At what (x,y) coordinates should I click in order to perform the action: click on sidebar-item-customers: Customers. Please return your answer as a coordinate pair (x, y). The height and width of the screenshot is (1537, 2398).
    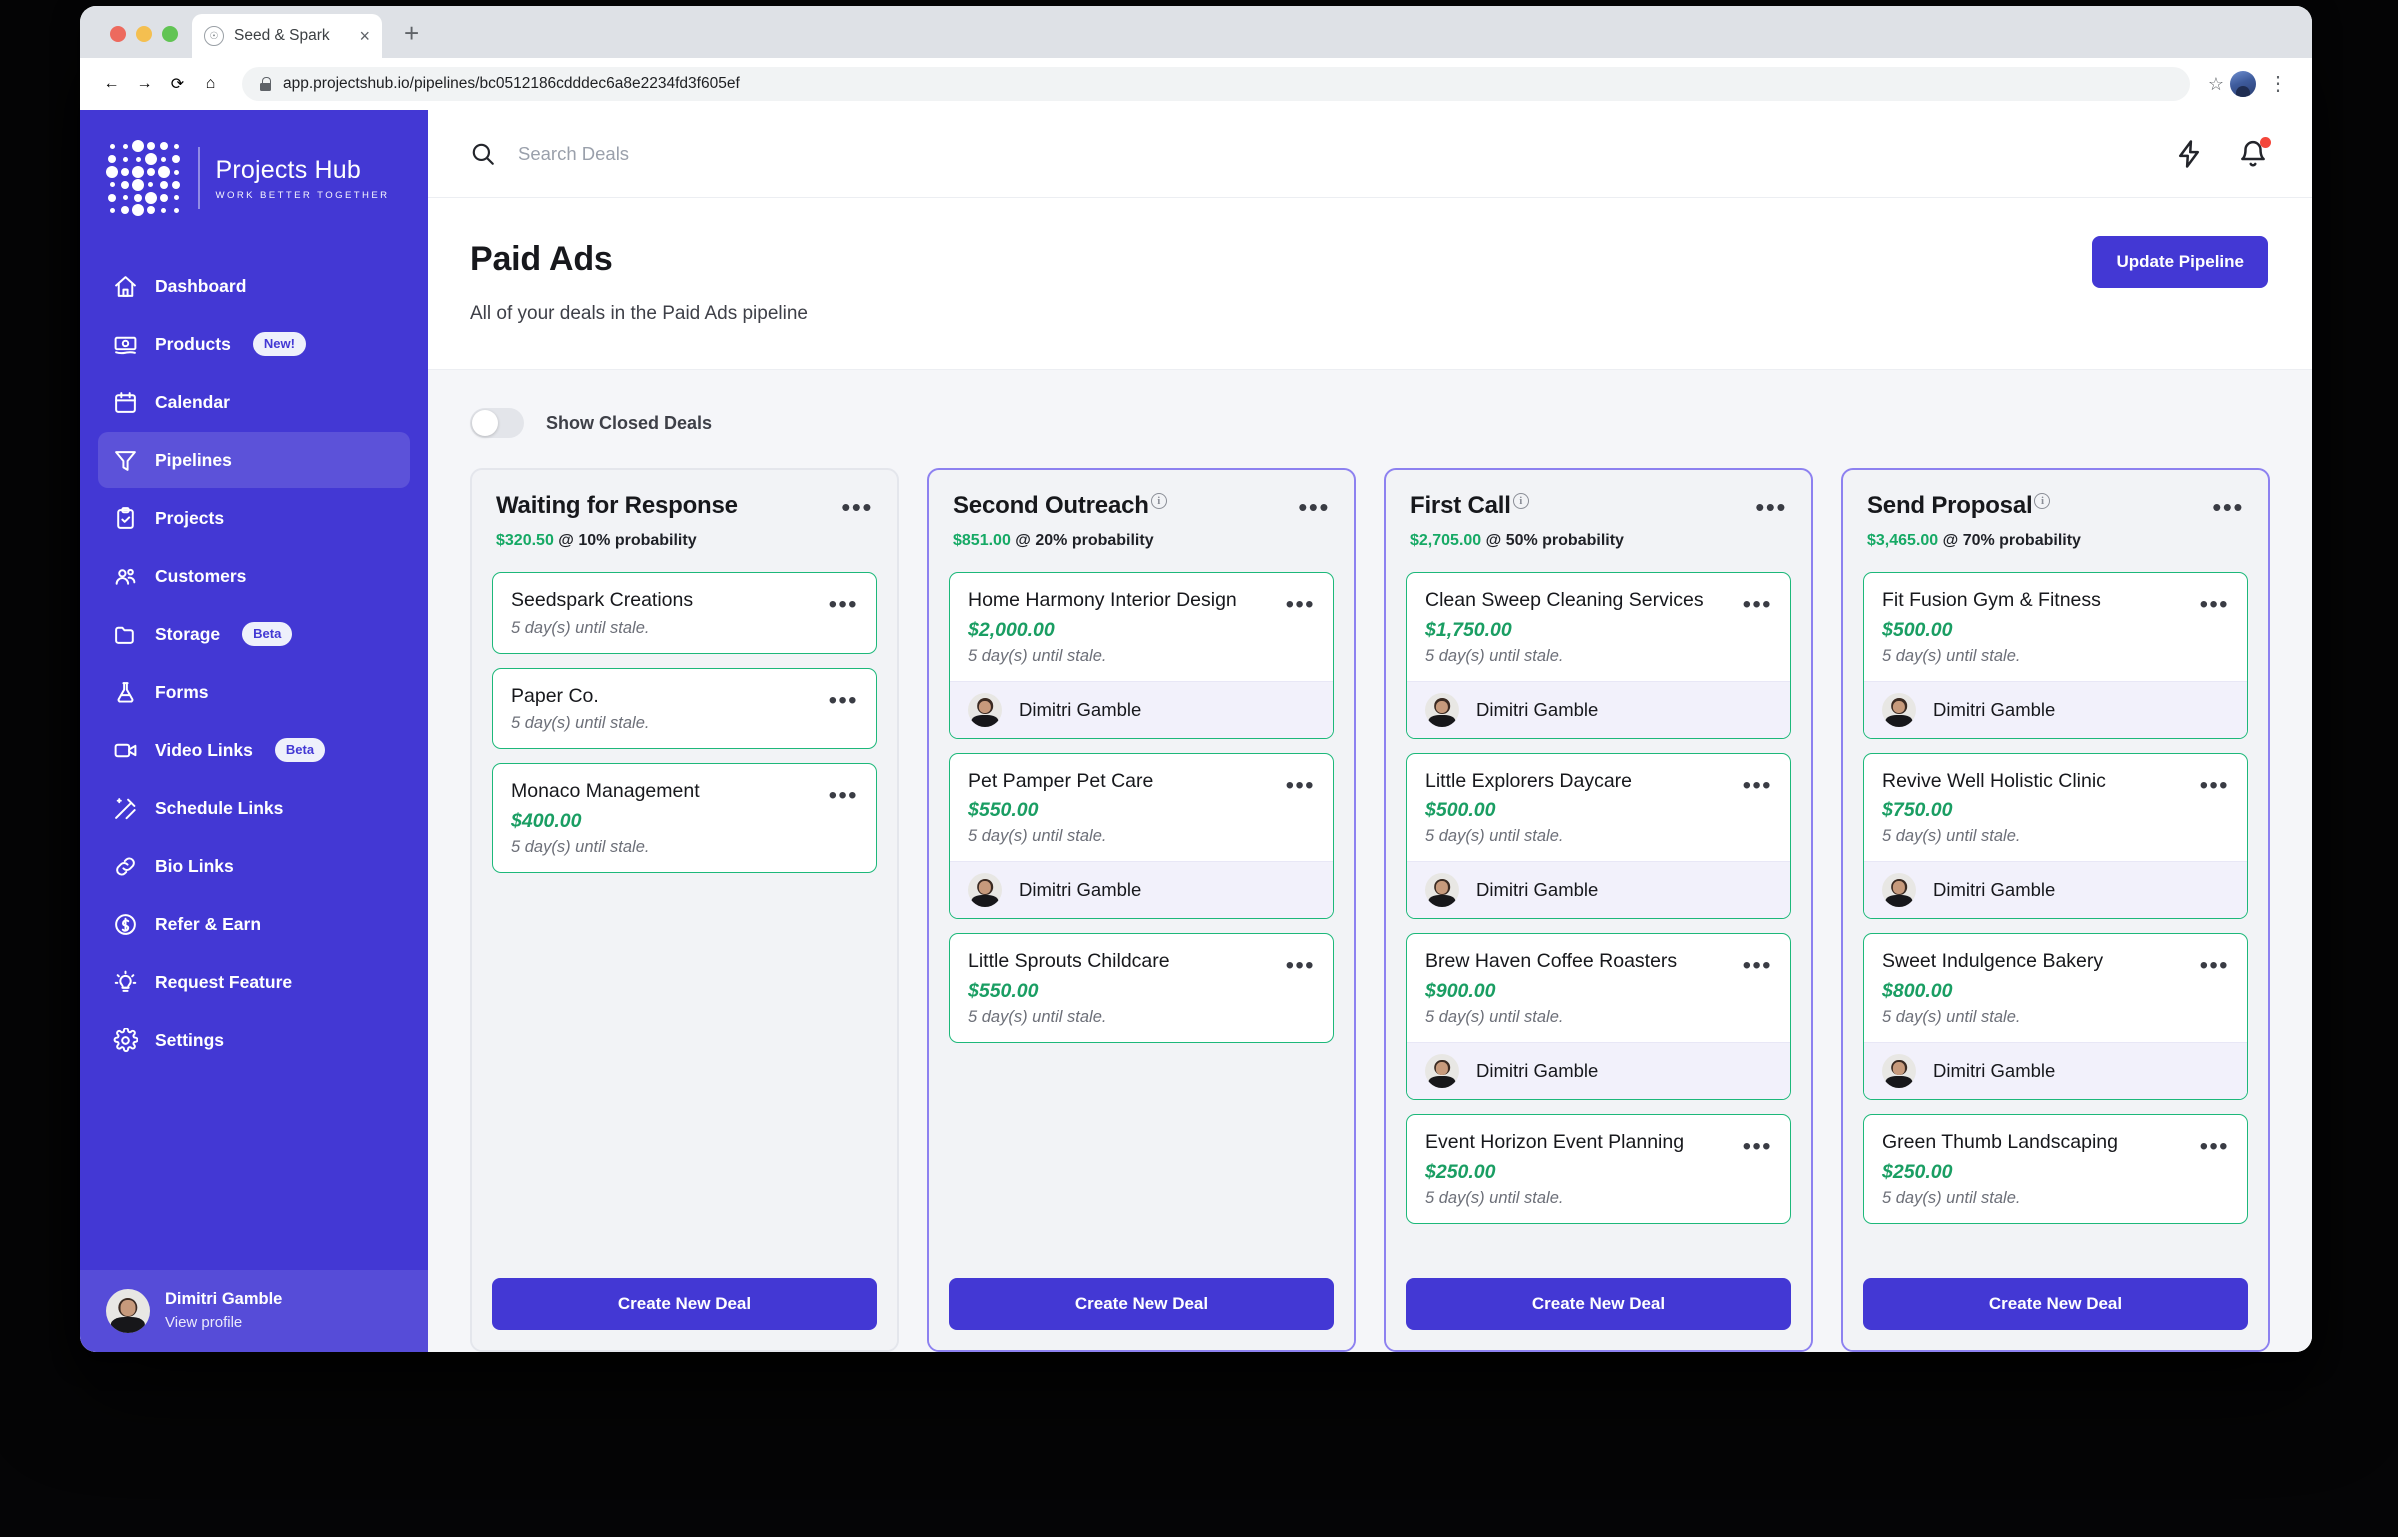
    Looking at the image, I should click on (254, 576).